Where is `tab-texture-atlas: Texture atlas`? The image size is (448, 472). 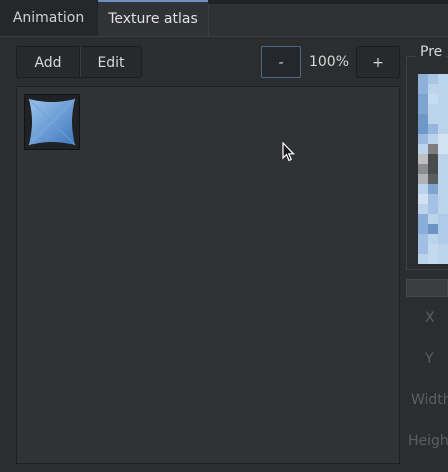 tab-texture-atlas: Texture atlas is located at coordinates (153, 18).